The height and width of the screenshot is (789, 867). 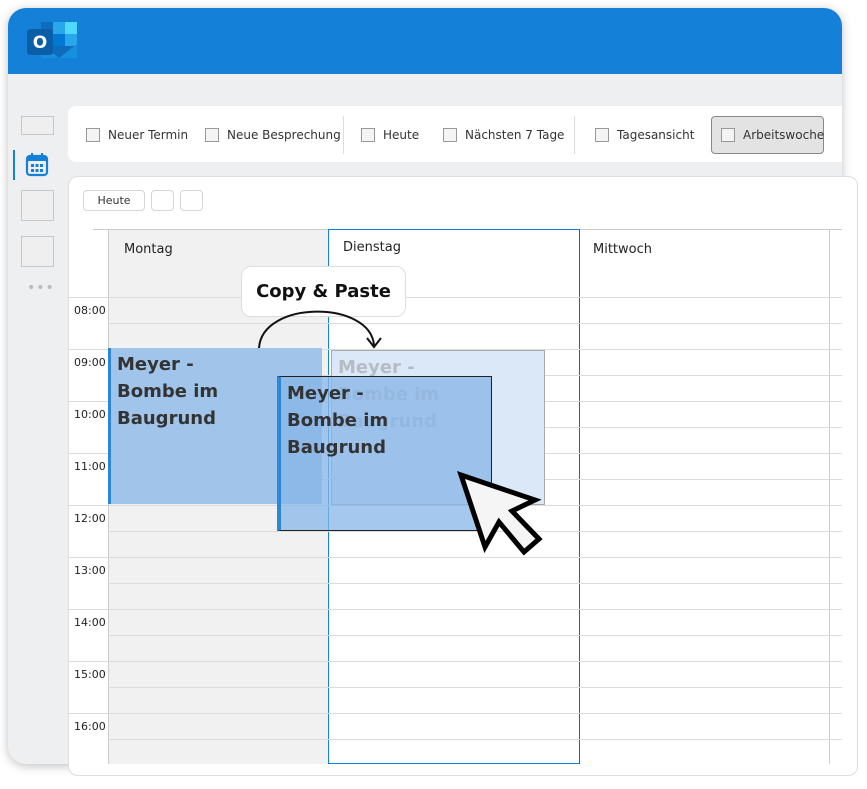 I want to click on label: Tagesansicht, so click(x=656, y=135).